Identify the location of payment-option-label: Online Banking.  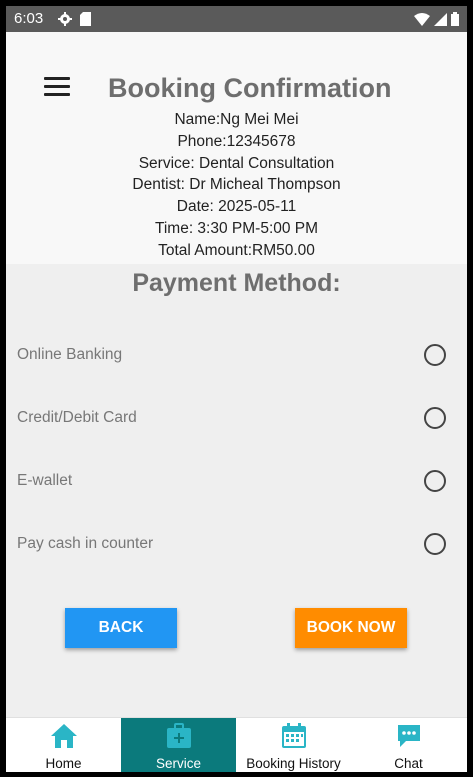
(70, 354).